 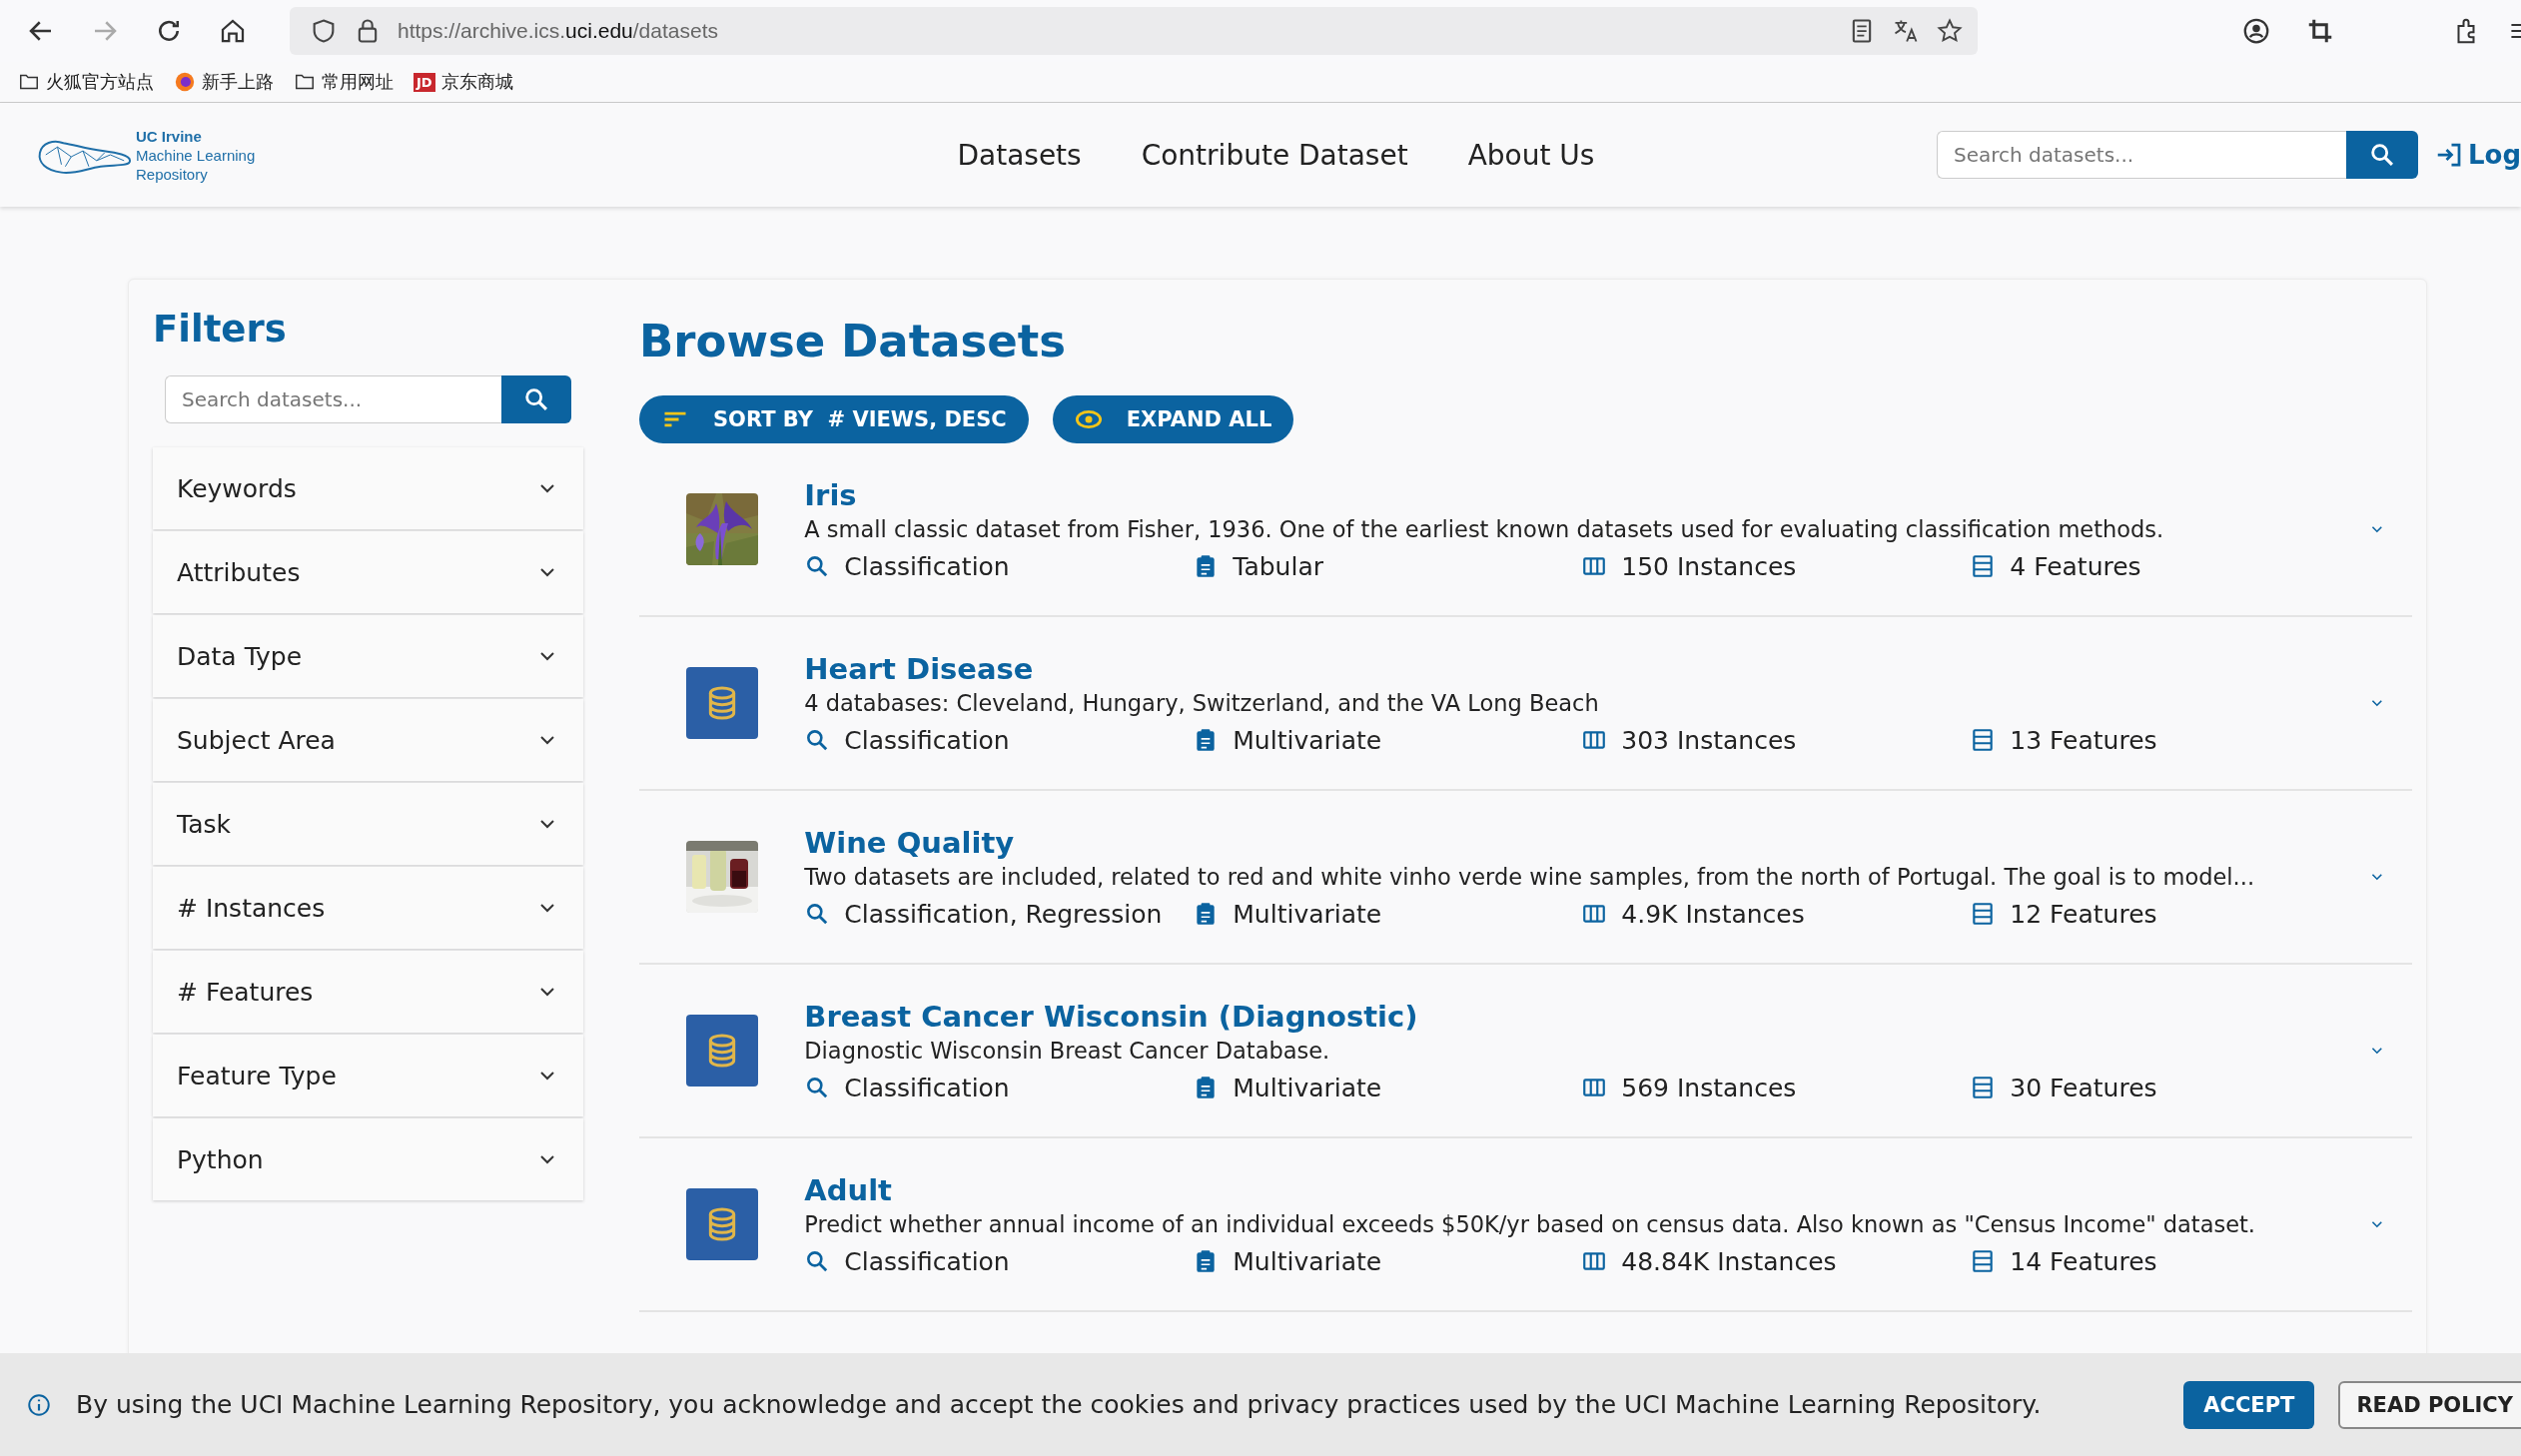 I want to click on browser-logo-icon, so click(x=185, y=82).